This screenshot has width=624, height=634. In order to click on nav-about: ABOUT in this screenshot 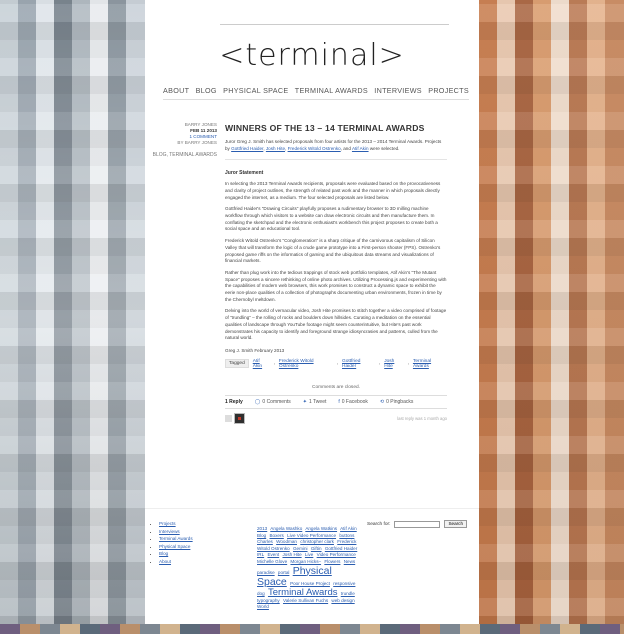, I will do `click(176, 90)`.